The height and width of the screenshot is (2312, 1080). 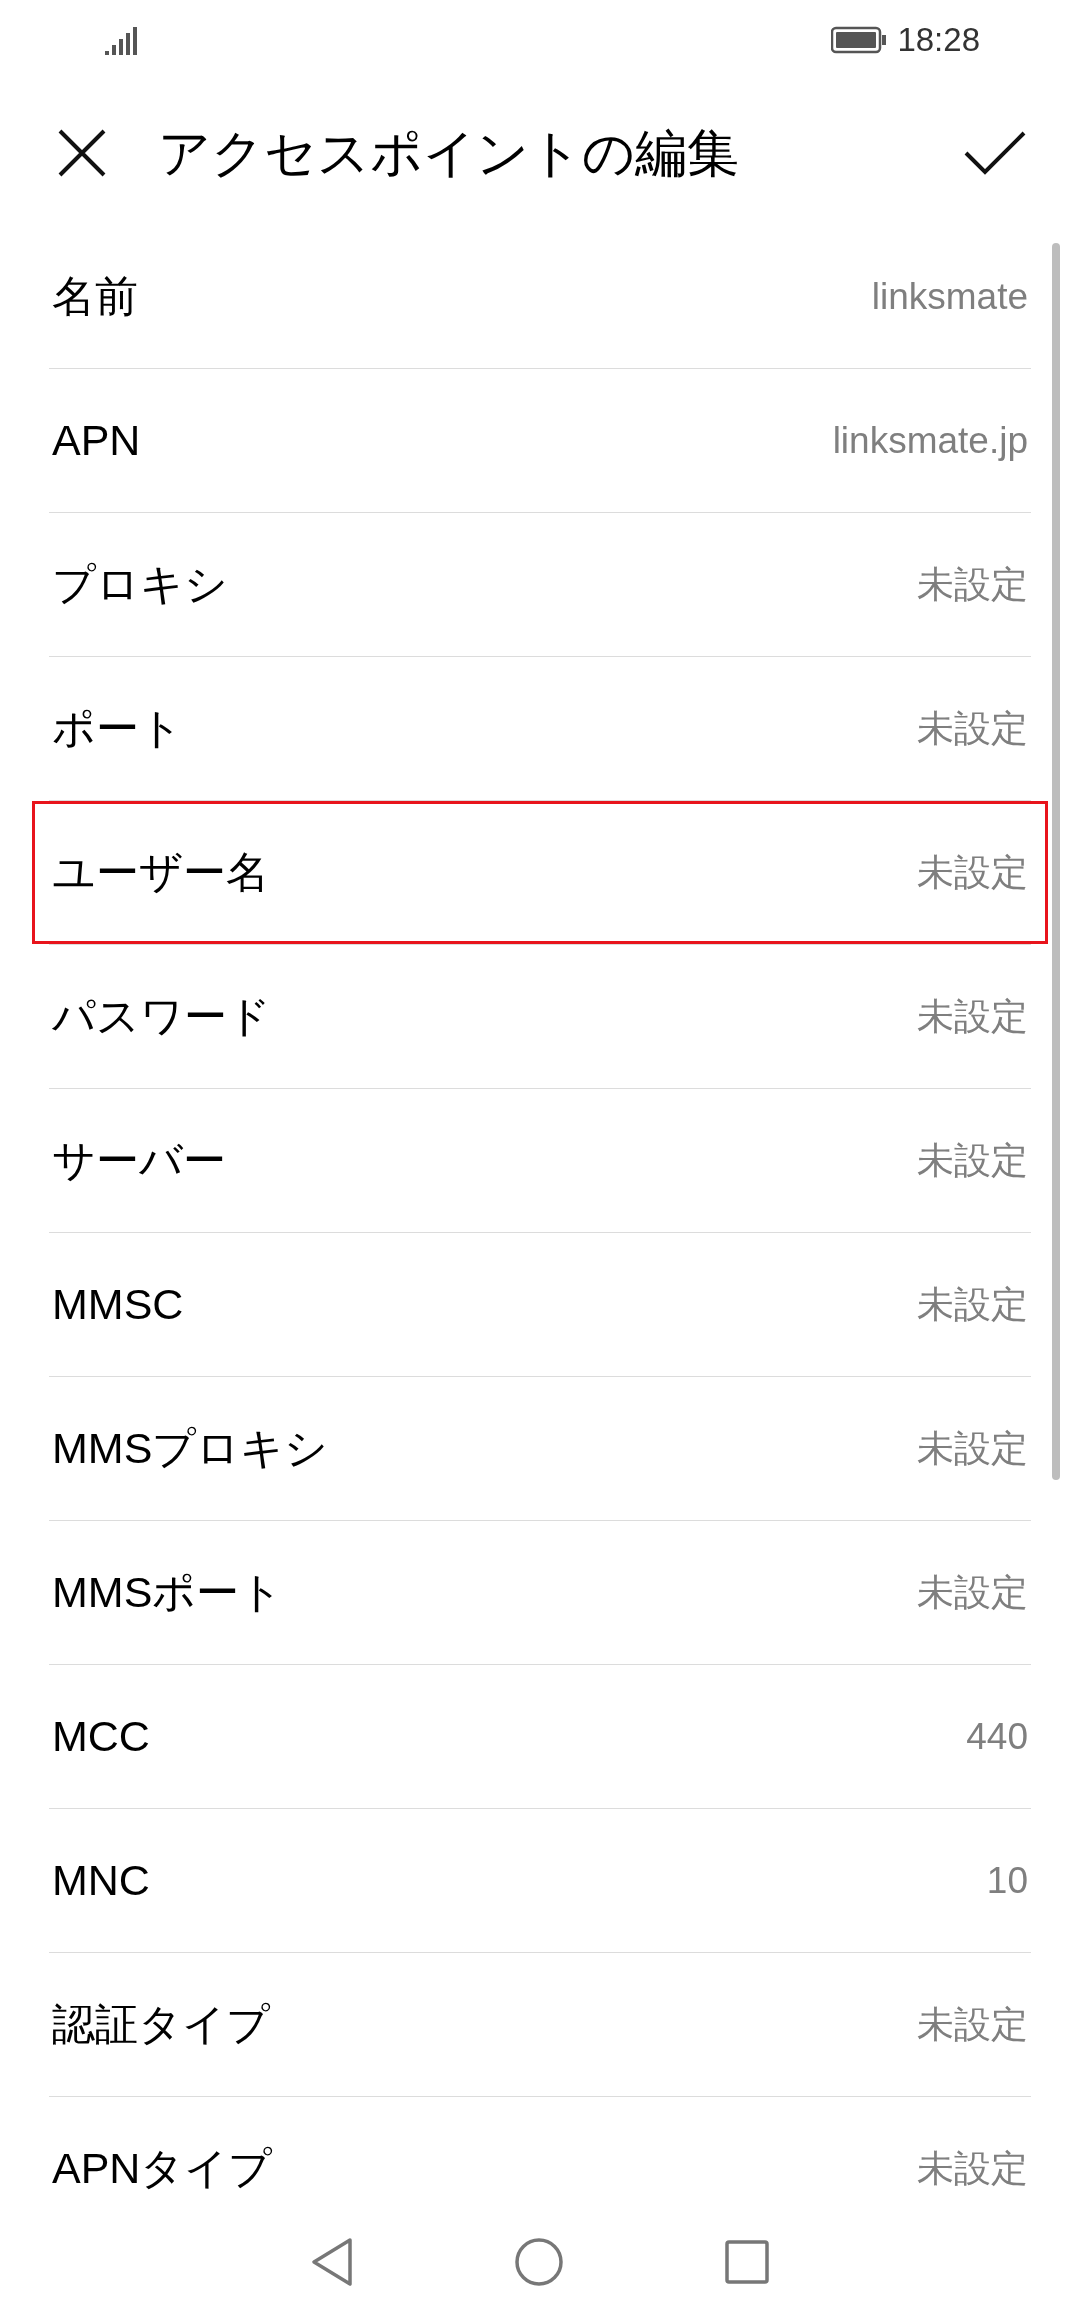 I want to click on setting-row: ポート 未設定, so click(x=540, y=728).